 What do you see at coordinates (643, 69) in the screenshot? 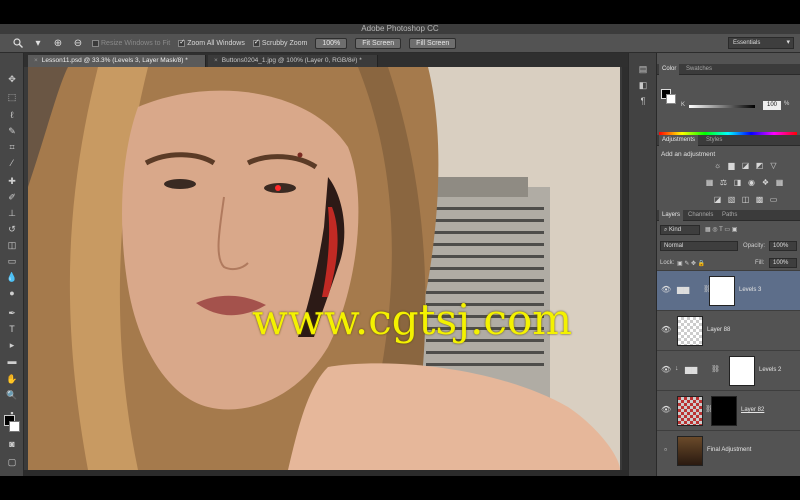
I see `history-panel-icon: ▤` at bounding box center [643, 69].